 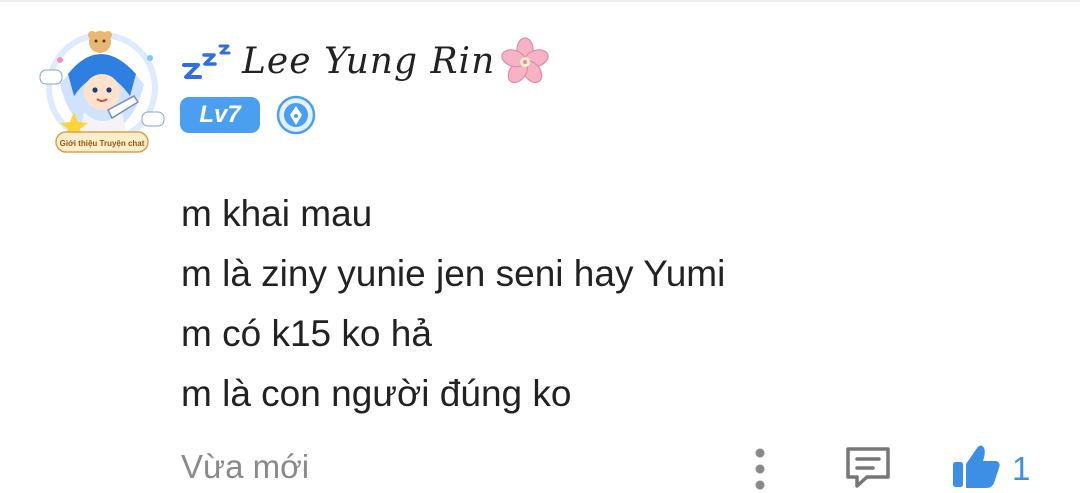 What do you see at coordinates (296, 115) in the screenshot?
I see `pen-nib-badge-icon` at bounding box center [296, 115].